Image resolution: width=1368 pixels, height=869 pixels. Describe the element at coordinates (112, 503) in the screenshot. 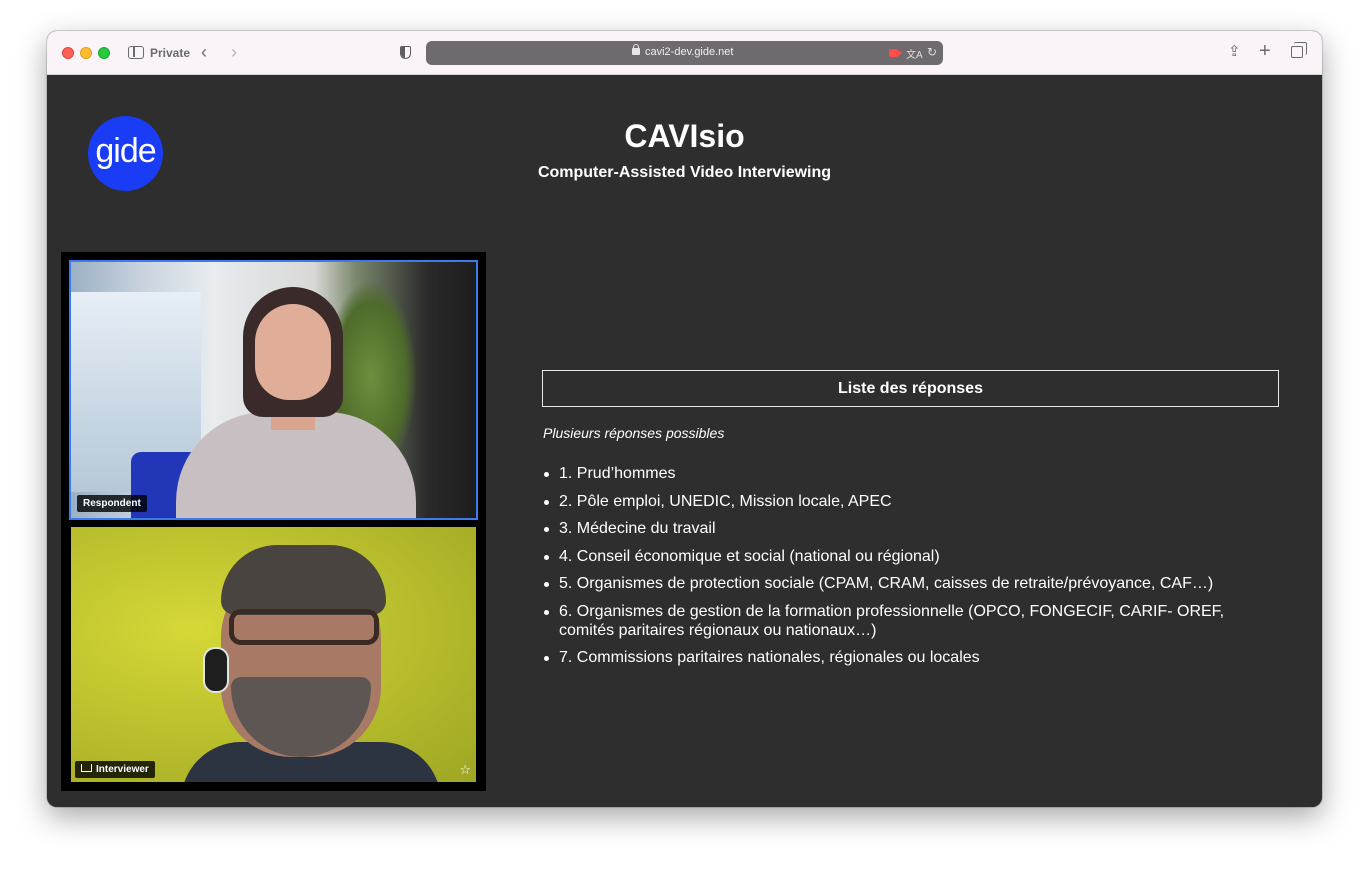

I see `respondent-label: Respondent` at that location.